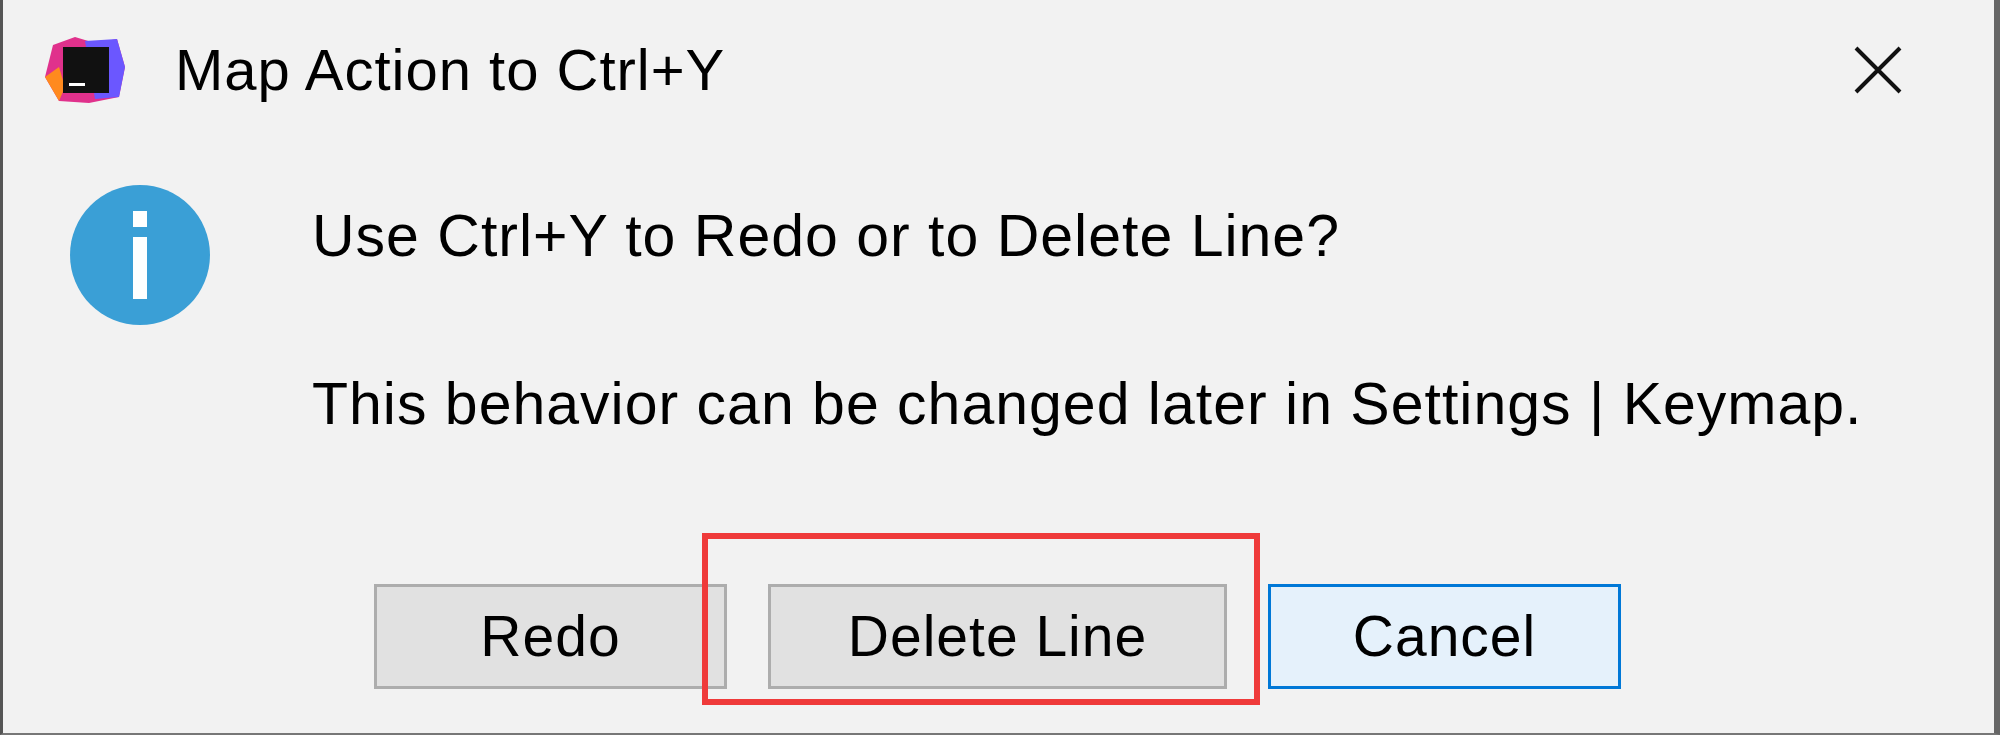 The image size is (2000, 740). I want to click on dialog-button: Delete Line, so click(997, 636).